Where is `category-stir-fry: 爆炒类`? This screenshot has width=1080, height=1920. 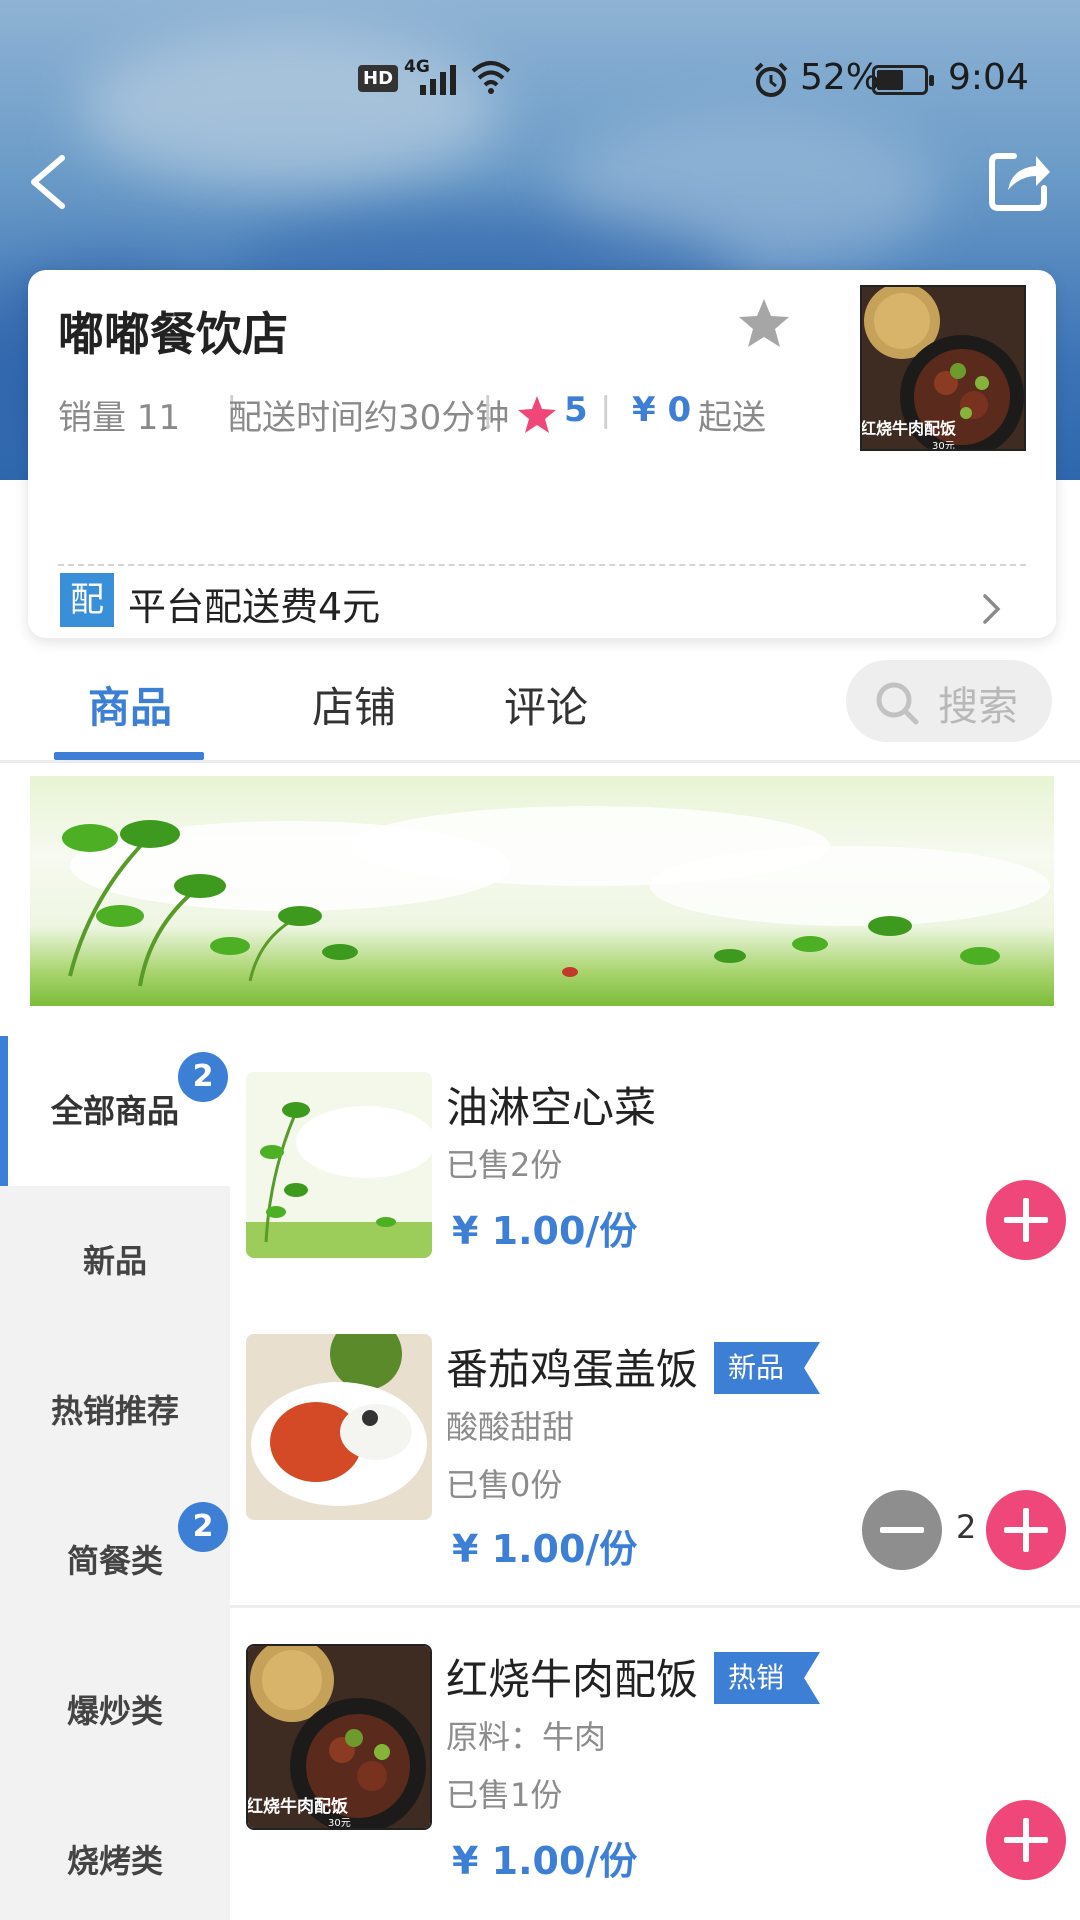 category-stir-fry: 爆炒类 is located at coordinates (115, 1711).